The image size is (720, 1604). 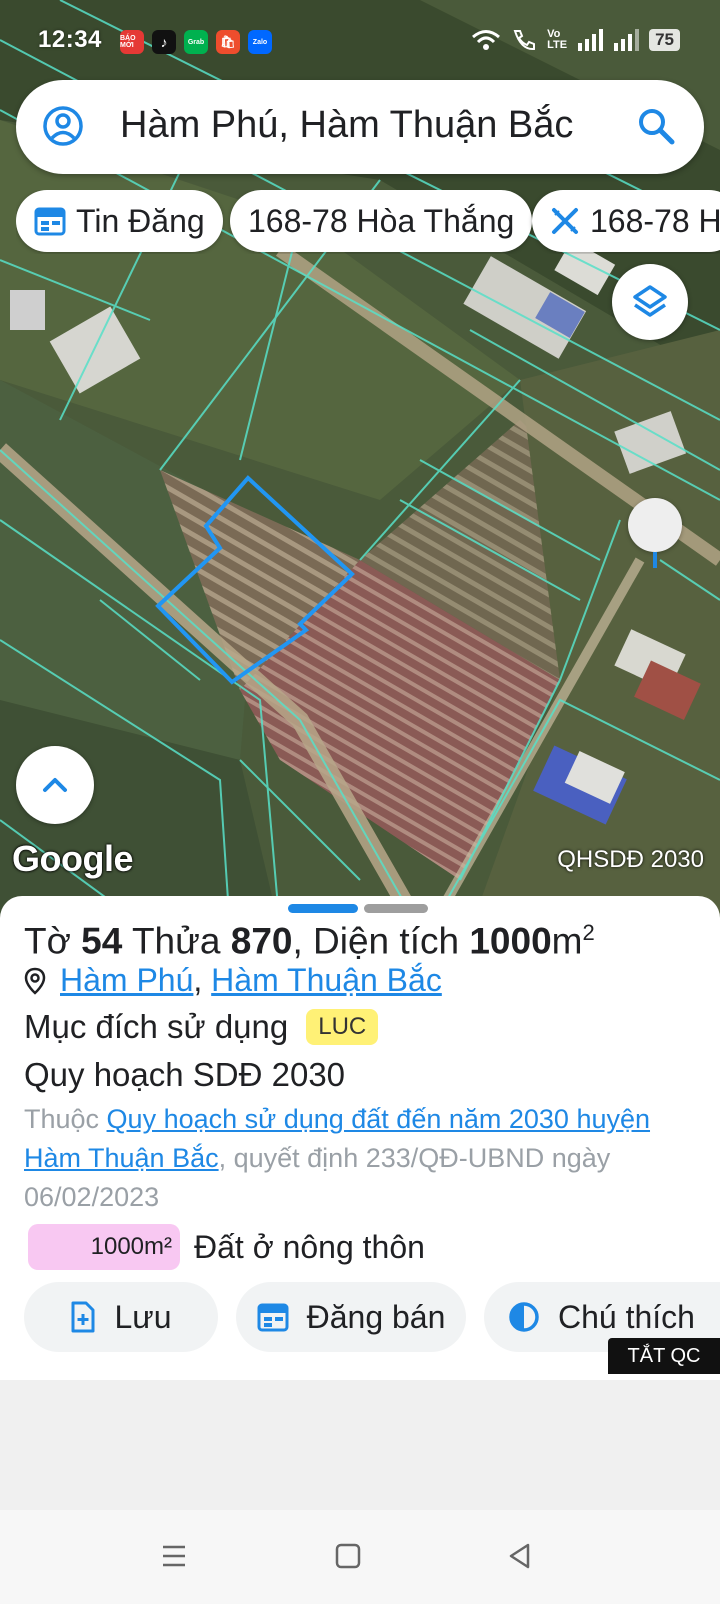 I want to click on chip-label: 168-78 H, so click(x=655, y=220).